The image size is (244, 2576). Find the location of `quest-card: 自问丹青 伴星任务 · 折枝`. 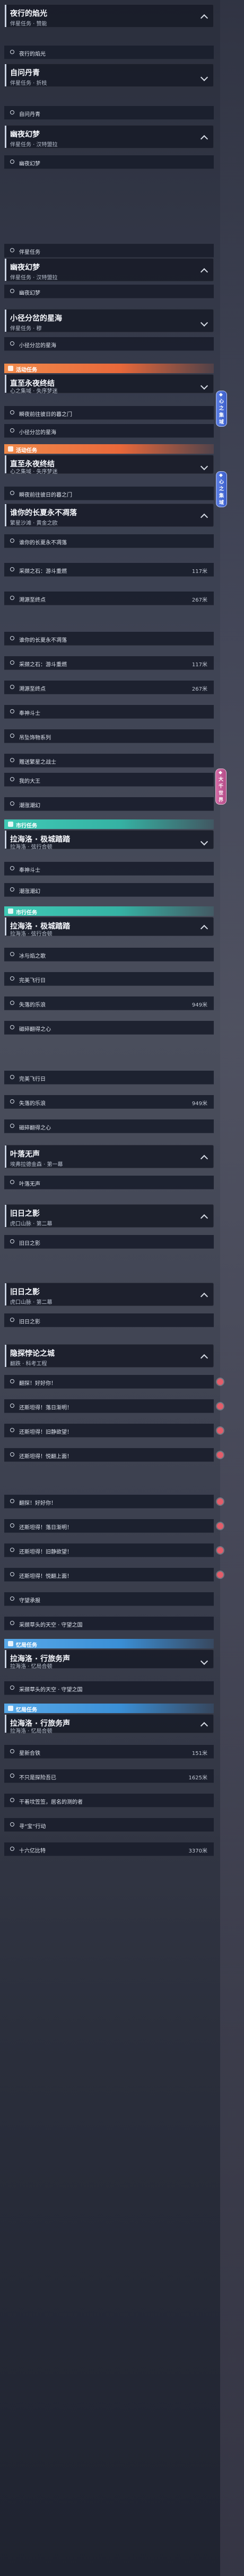

quest-card: 自问丹青 伴星任务 · 折枝 is located at coordinates (109, 75).